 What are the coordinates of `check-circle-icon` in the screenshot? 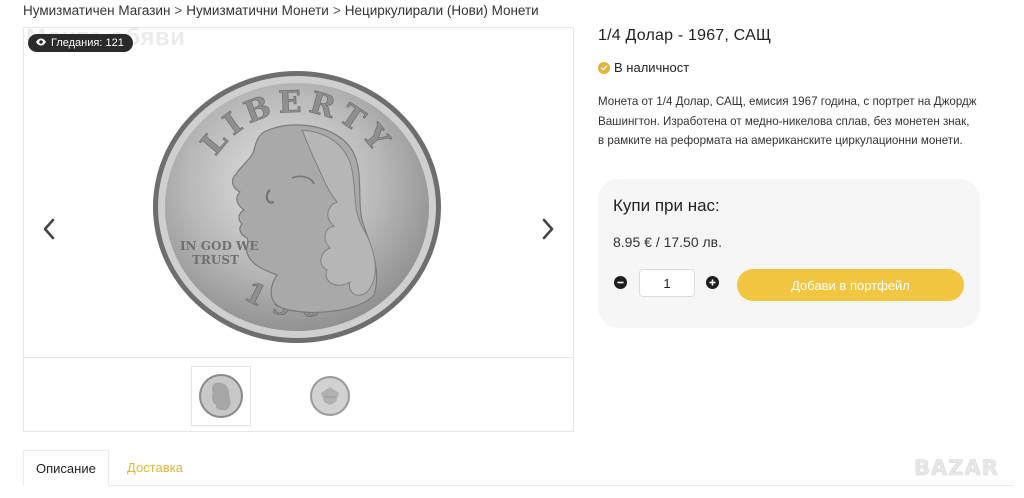 It's located at (604, 67).